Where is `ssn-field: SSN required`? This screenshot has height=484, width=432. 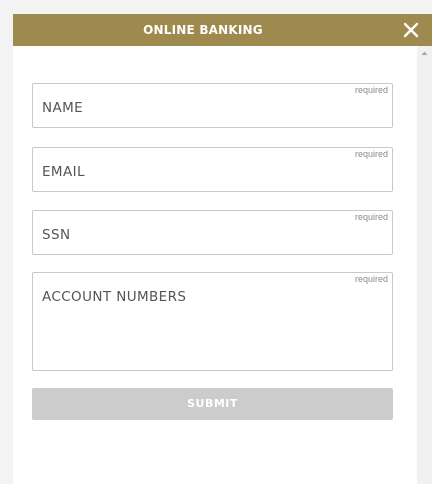
ssn-field: SSN required is located at coordinates (212, 232).